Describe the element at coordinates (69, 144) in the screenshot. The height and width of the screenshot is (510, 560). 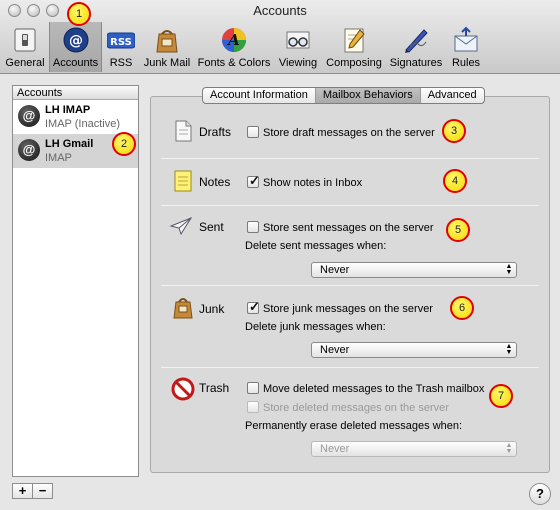
I see `account-name: LH Gmail` at that location.